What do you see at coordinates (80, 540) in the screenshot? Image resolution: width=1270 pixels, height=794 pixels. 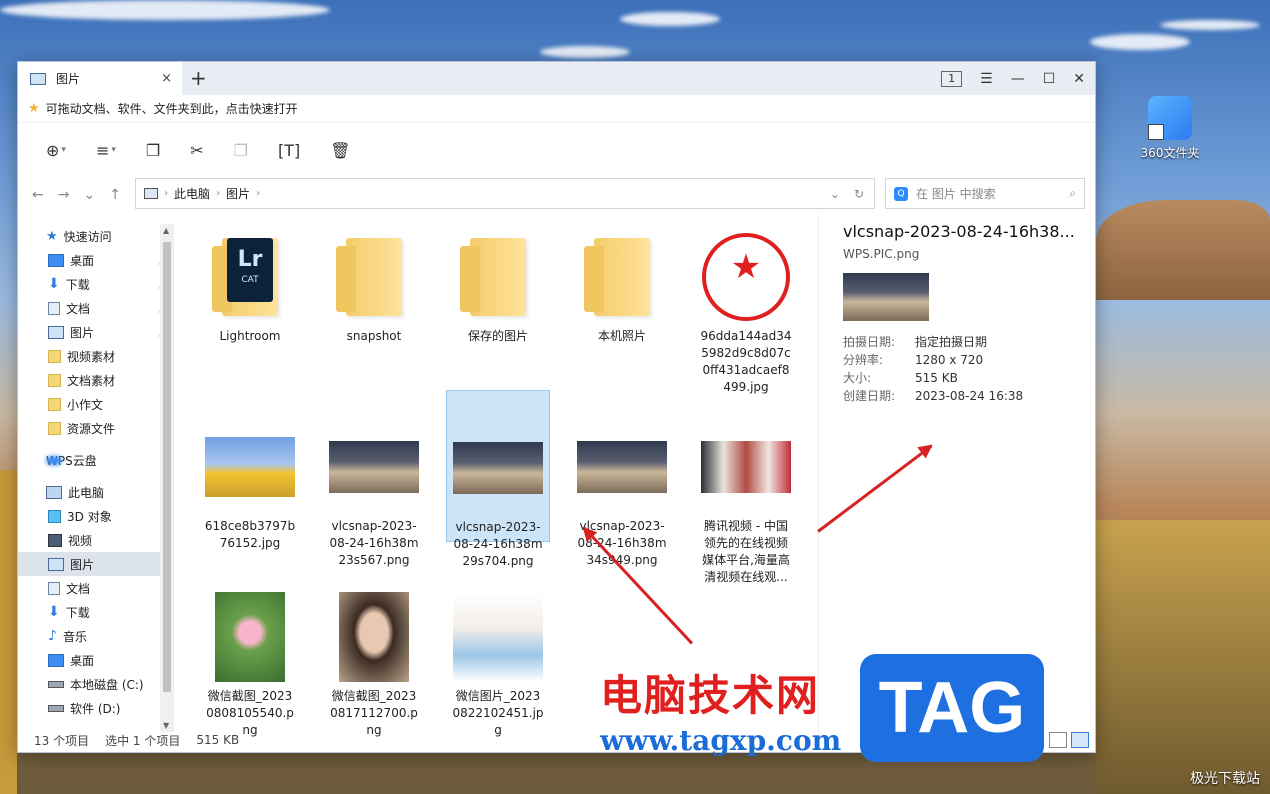 I see `sidebar-item-label: 视频` at bounding box center [80, 540].